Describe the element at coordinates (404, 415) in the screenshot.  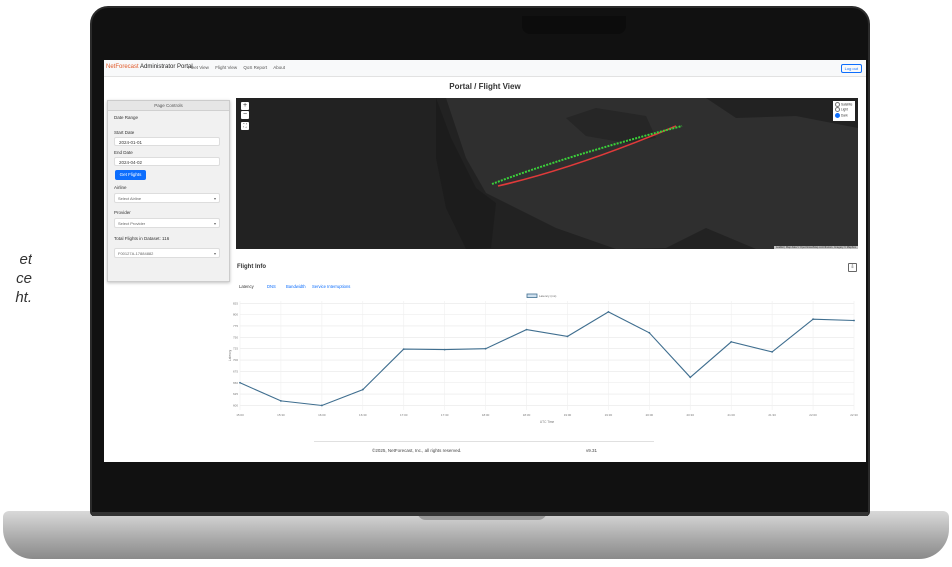
I see `x-tick-label: 17:00` at that location.